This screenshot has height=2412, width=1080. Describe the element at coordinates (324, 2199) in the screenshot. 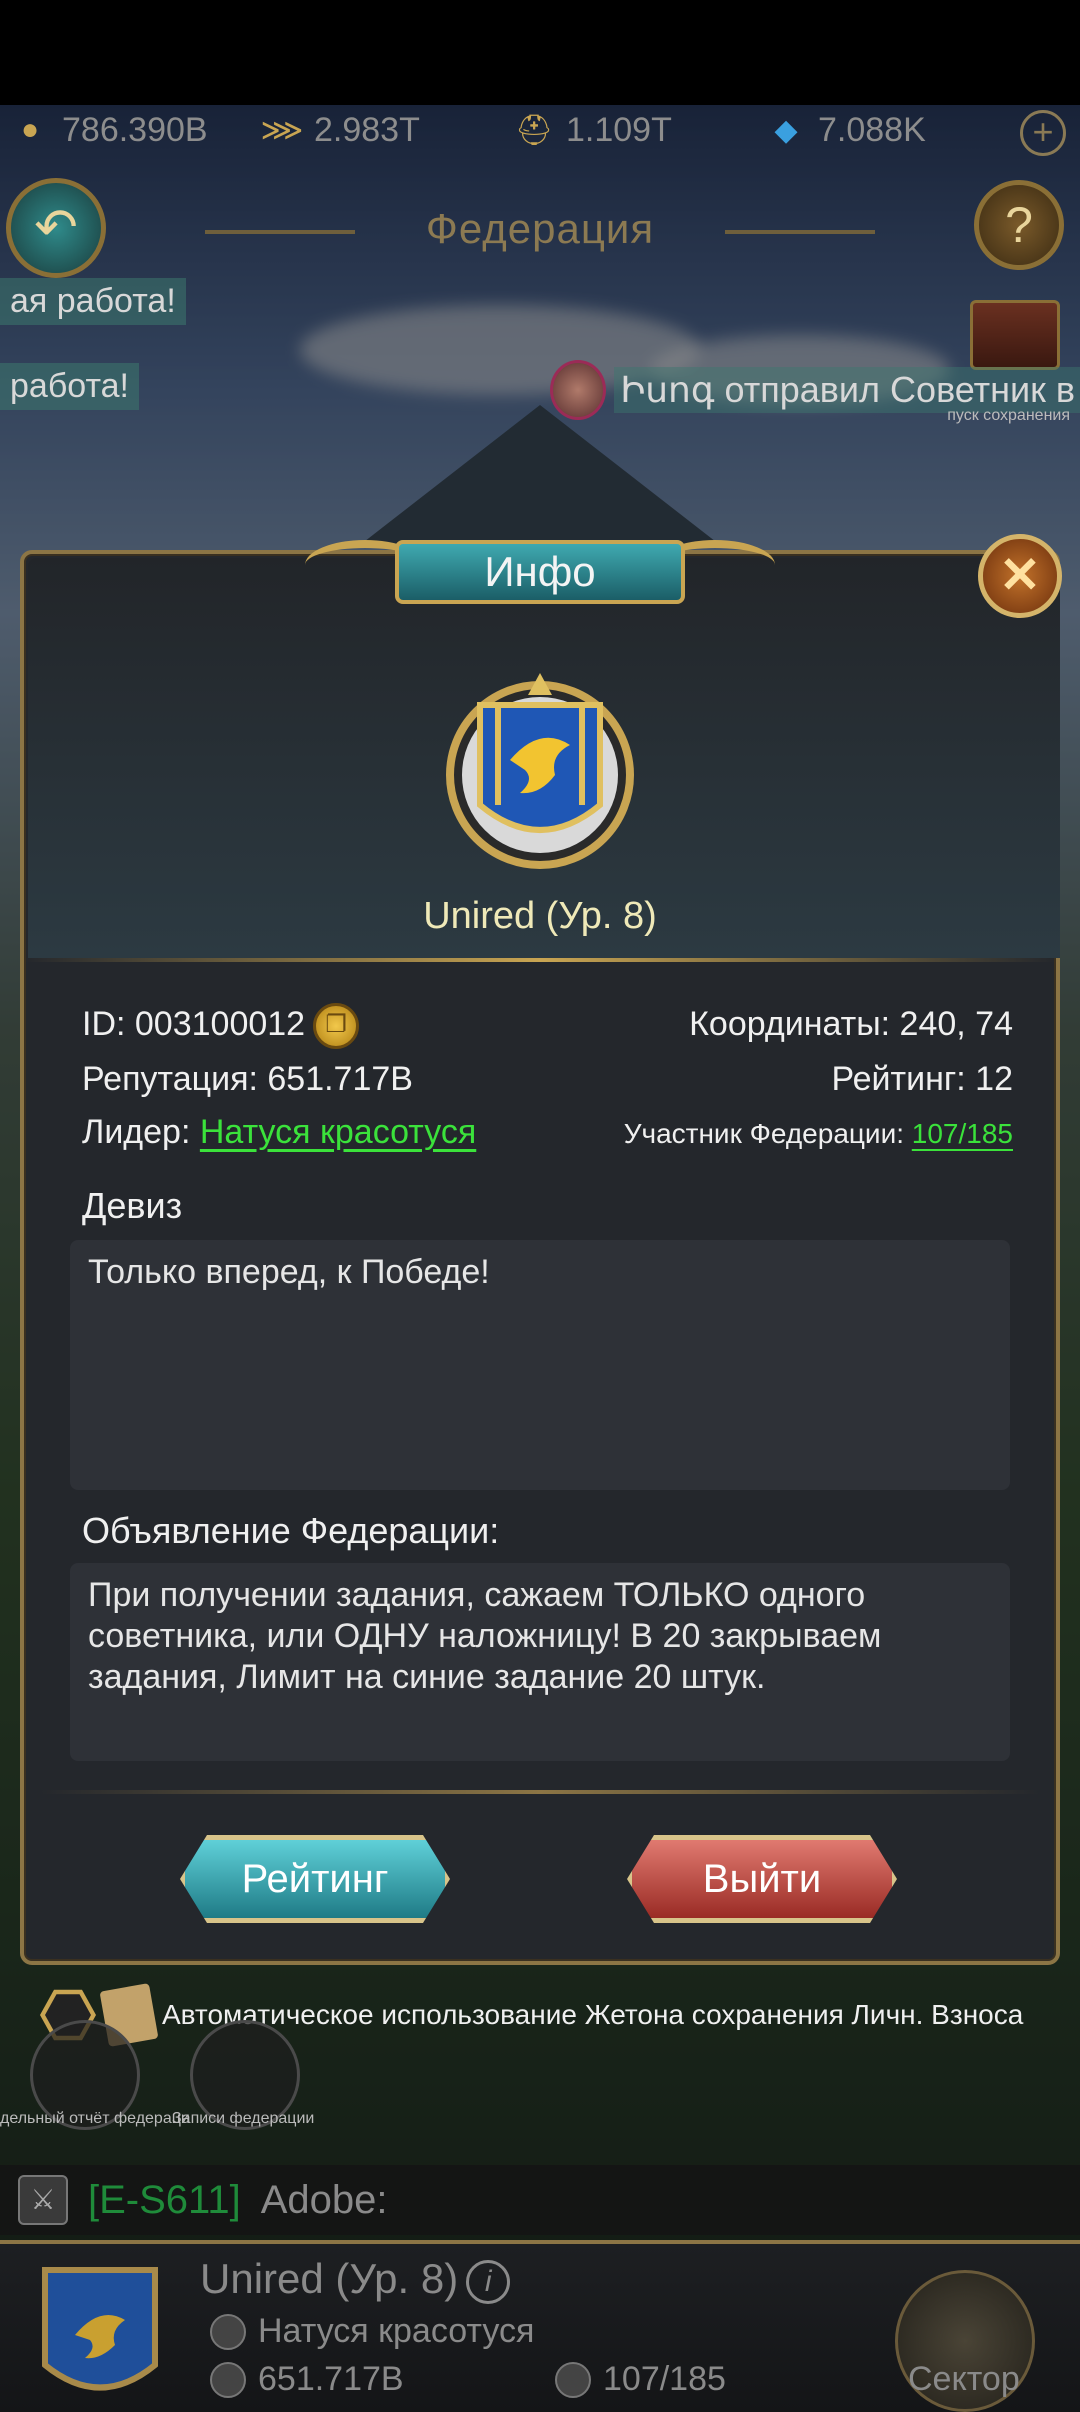

I see `chat-message: Adobe:` at that location.